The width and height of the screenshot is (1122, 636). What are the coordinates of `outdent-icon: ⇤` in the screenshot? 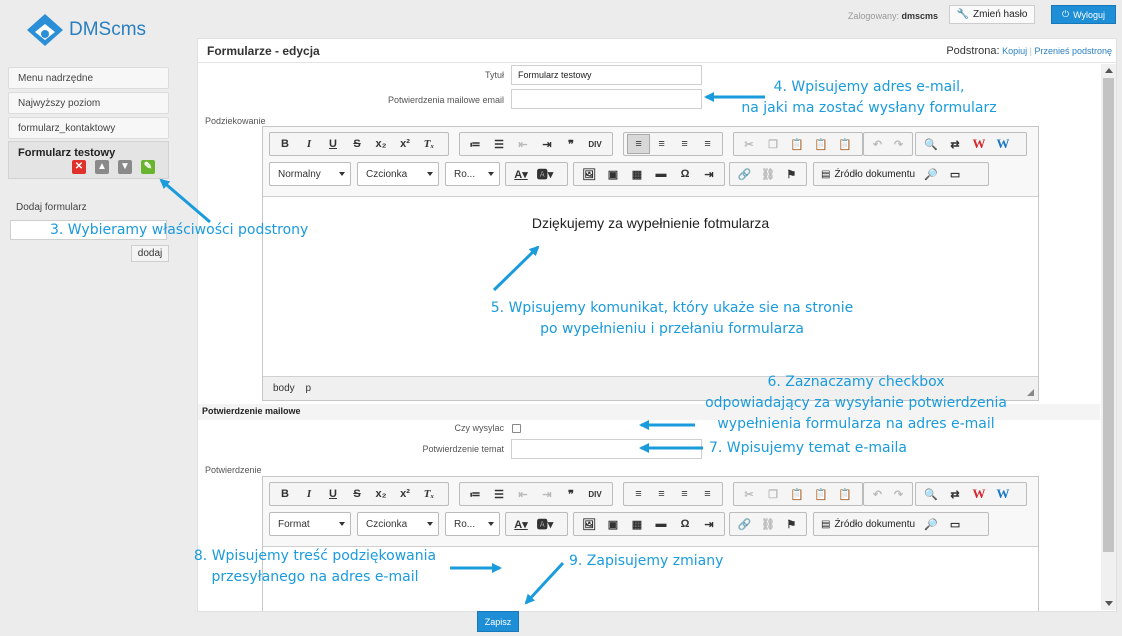 It's located at (523, 144).